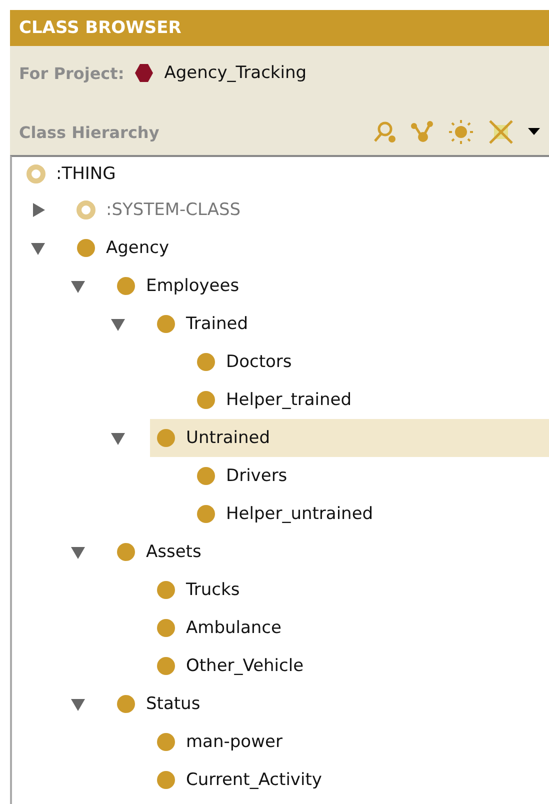  I want to click on tree-item: Untrained, so click(349, 438).